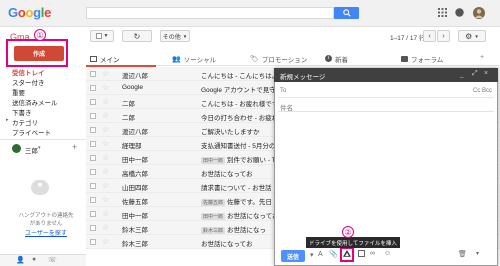 Image resolution: width=500 pixels, height=266 pixels. I want to click on tab-social: 👥 ソーシャル, so click(194, 58).